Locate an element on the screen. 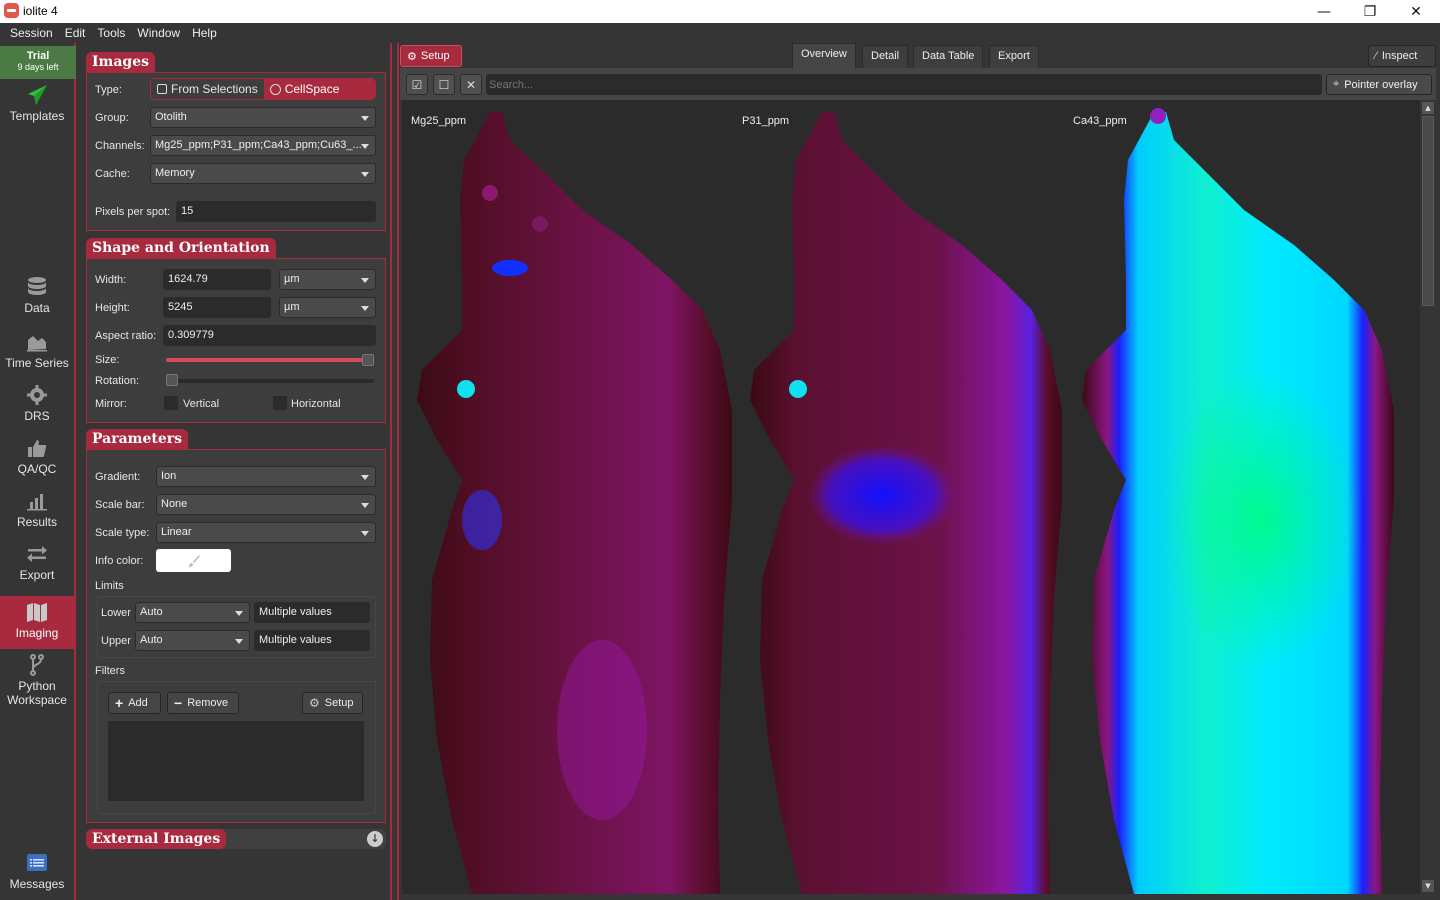 The height and width of the screenshot is (900, 1440). upper-label: Upper is located at coordinates (116, 641).